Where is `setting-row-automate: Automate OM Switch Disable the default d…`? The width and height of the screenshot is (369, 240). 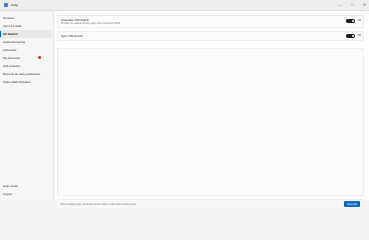
setting-row-automate: Automate OM Switch Disable the default d… is located at coordinates (210, 21).